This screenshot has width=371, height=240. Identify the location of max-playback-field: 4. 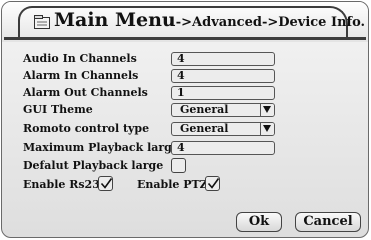
(223, 148).